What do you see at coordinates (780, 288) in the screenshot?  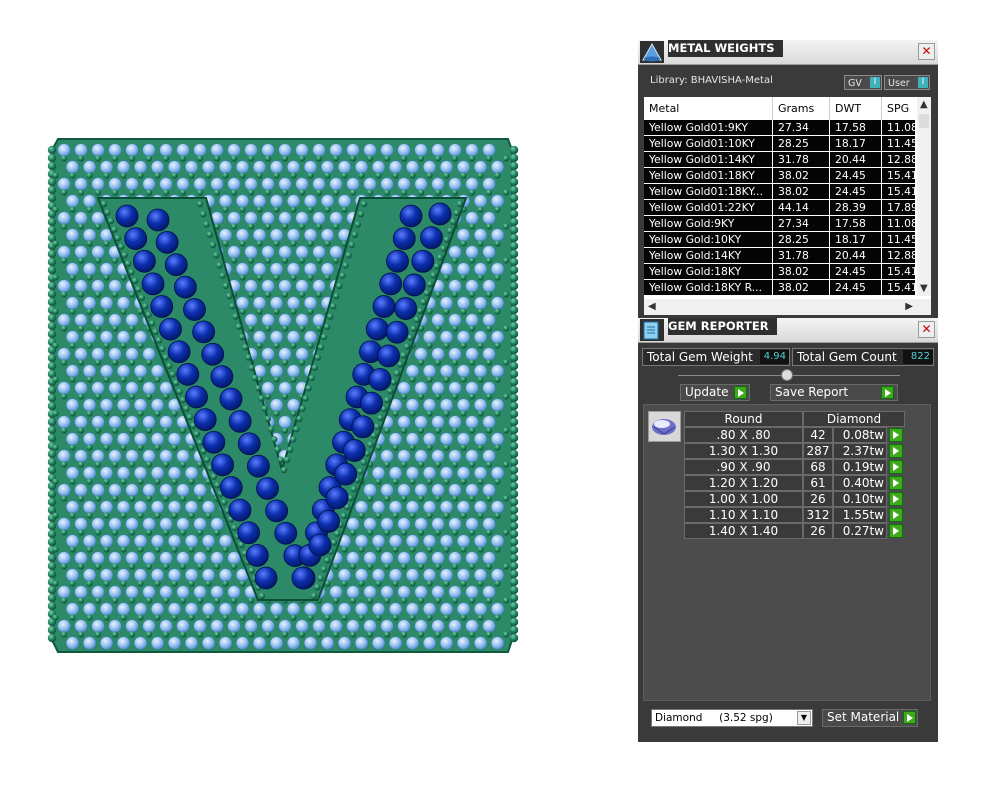 I see `metal-row: Yellow Gold:18KY R... 38.02 24.45 15.41` at bounding box center [780, 288].